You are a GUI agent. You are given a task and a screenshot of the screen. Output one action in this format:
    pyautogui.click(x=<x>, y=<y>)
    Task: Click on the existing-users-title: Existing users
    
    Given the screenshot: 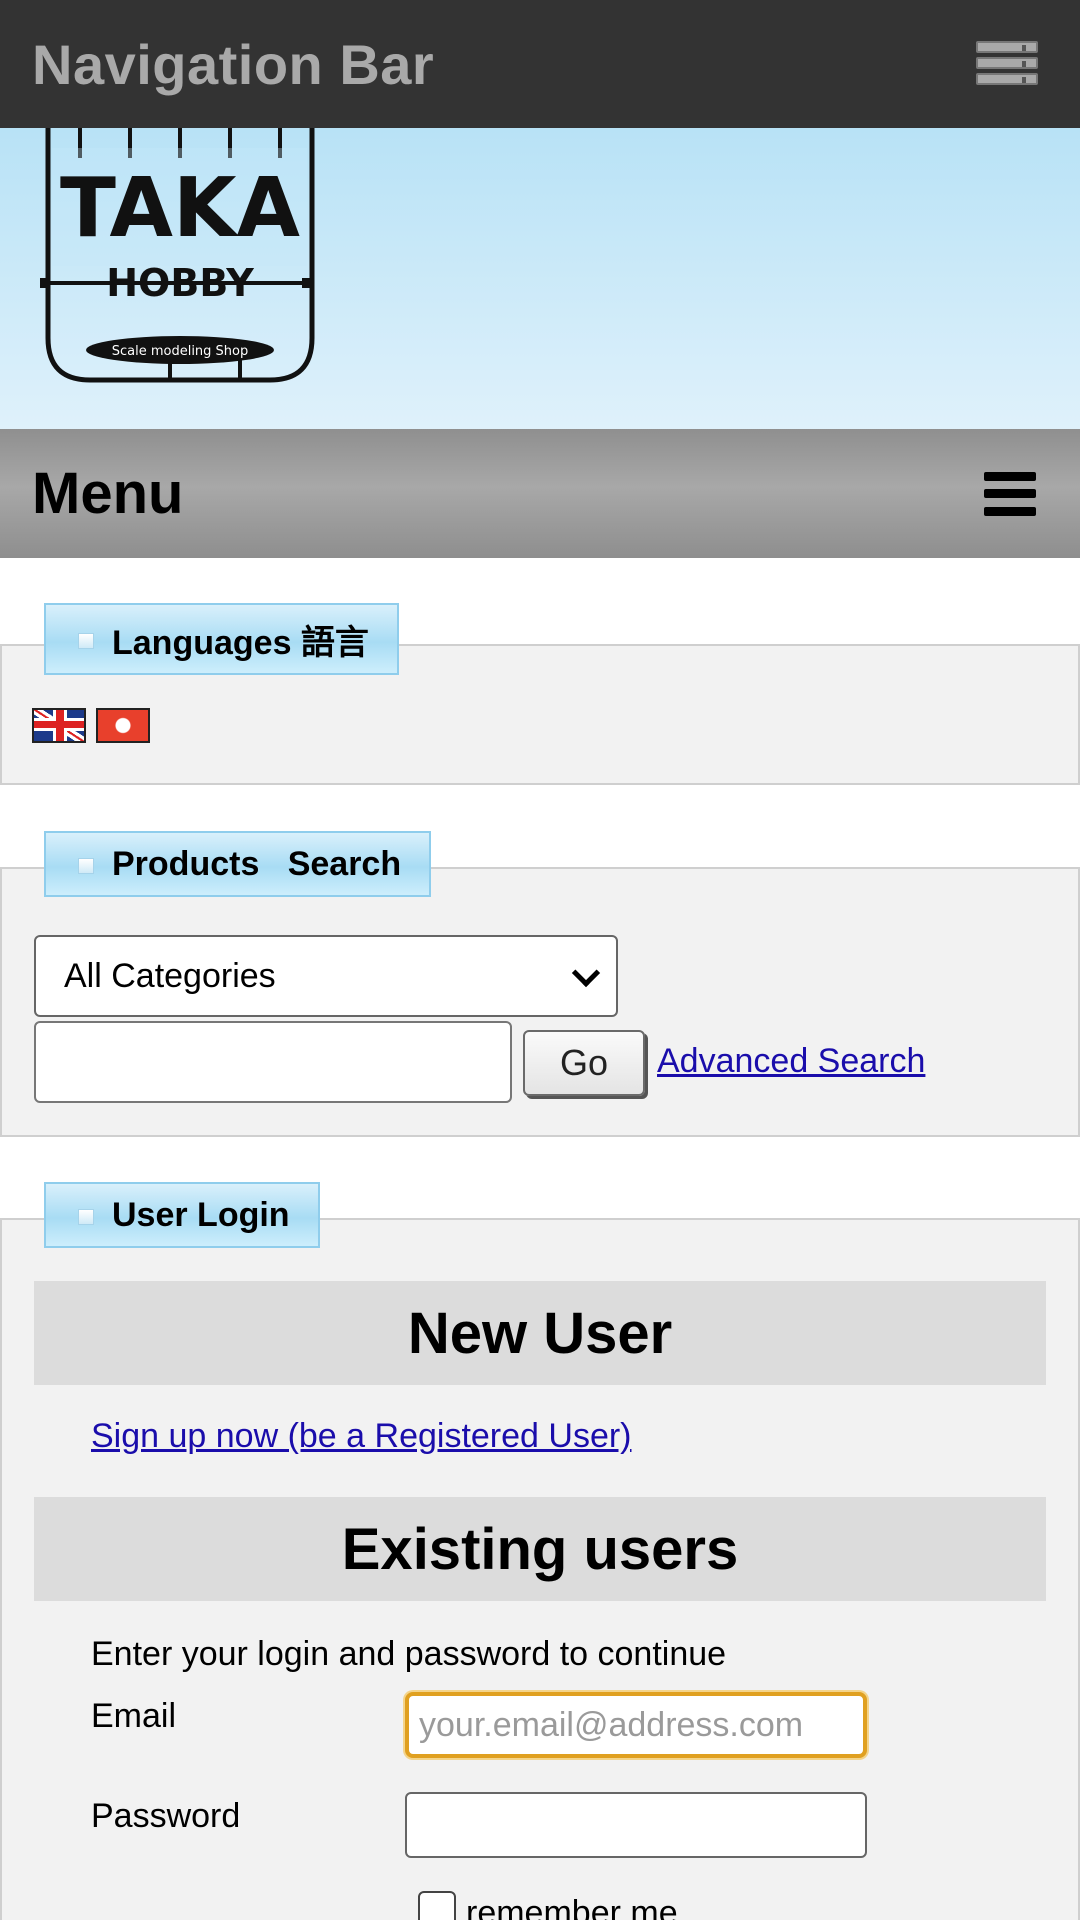 What is the action you would take?
    pyautogui.click(x=540, y=1549)
    